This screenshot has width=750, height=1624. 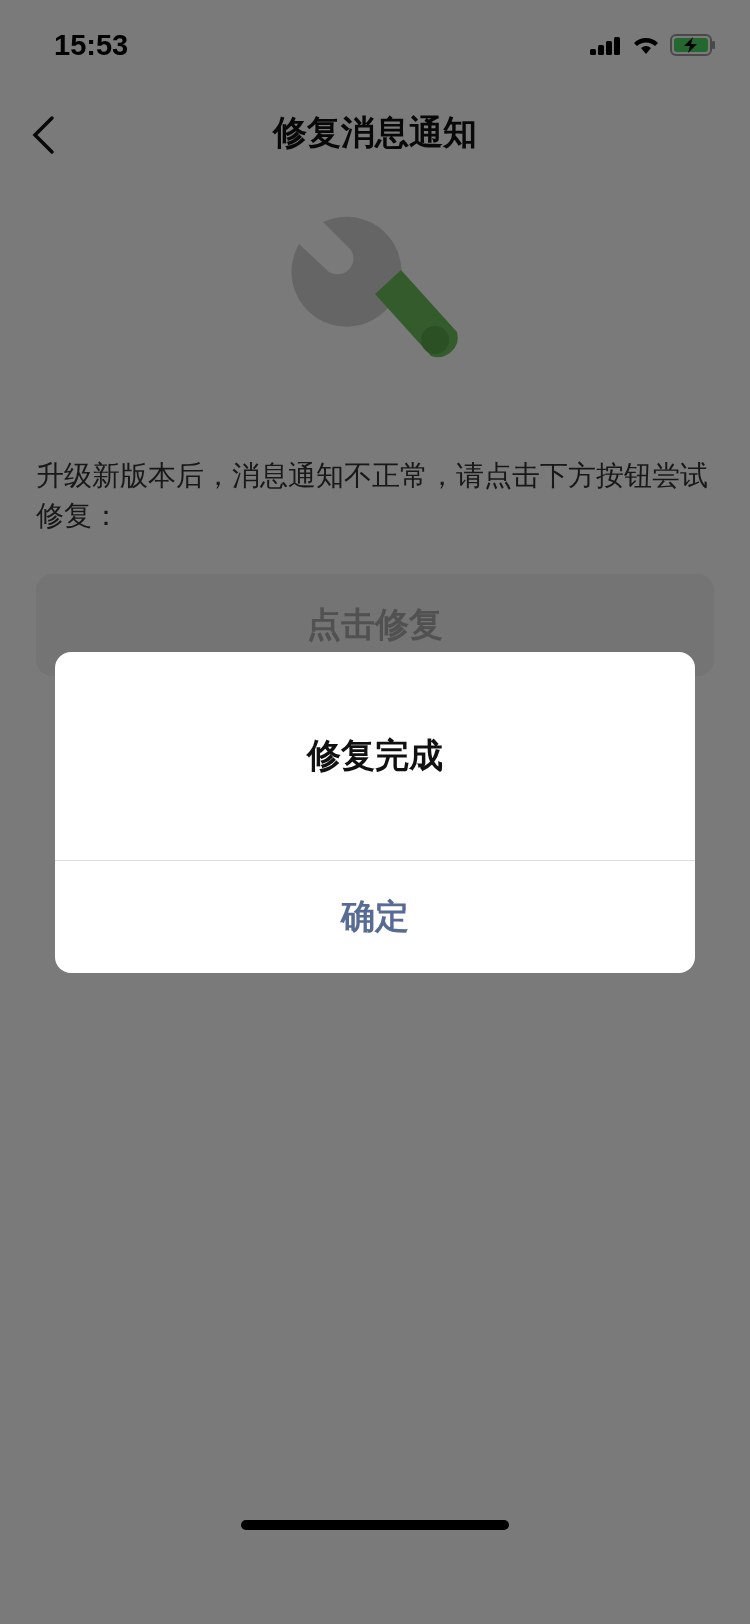 I want to click on description-text: 升级新版本后，消息通知不正常，请点击下方按钮尝试修复：, so click(x=372, y=496).